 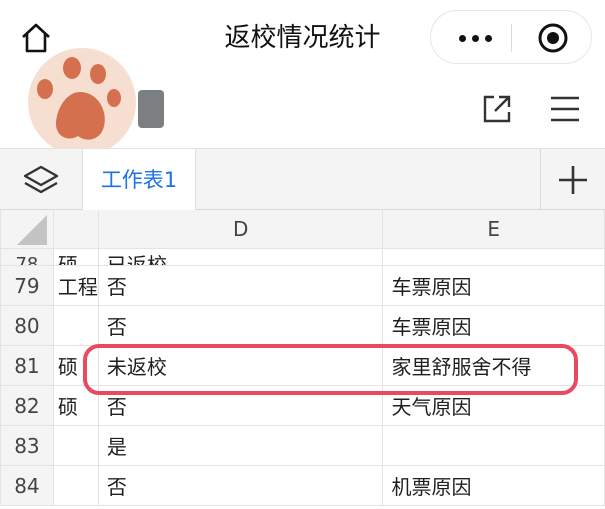 What do you see at coordinates (240, 229) in the screenshot?
I see `column-header-d: D` at bounding box center [240, 229].